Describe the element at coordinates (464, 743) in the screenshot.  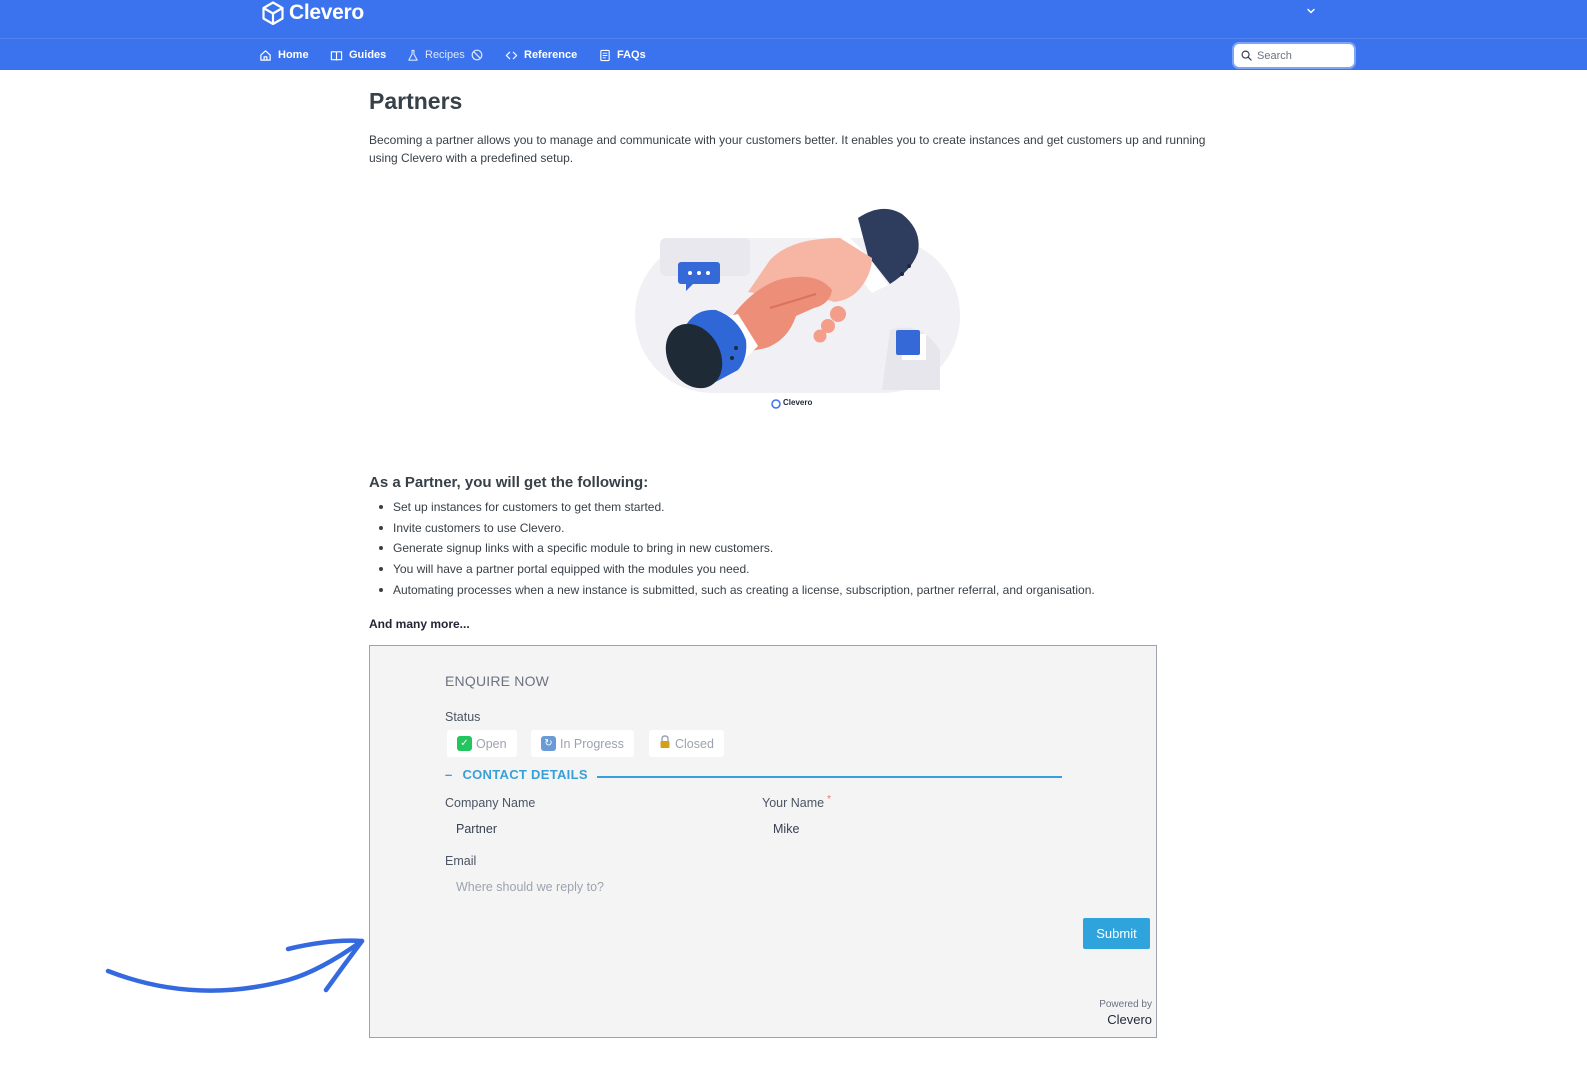
I see `check-mark-icon: ✓` at that location.